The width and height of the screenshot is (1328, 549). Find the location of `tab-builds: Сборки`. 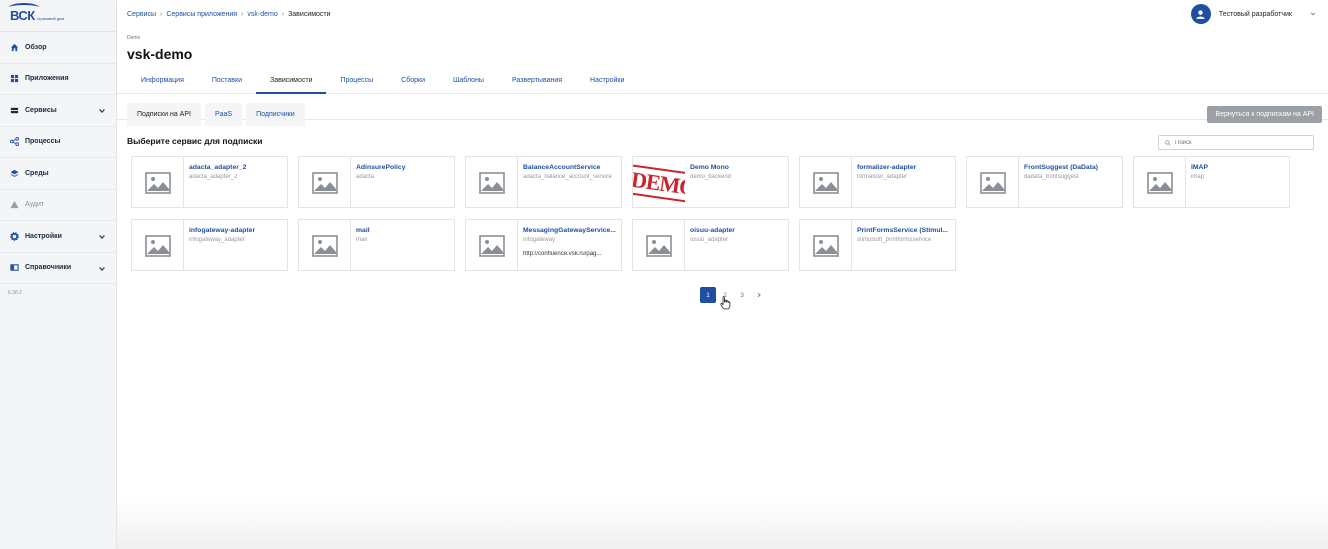

tab-builds: Сборки is located at coordinates (413, 80).